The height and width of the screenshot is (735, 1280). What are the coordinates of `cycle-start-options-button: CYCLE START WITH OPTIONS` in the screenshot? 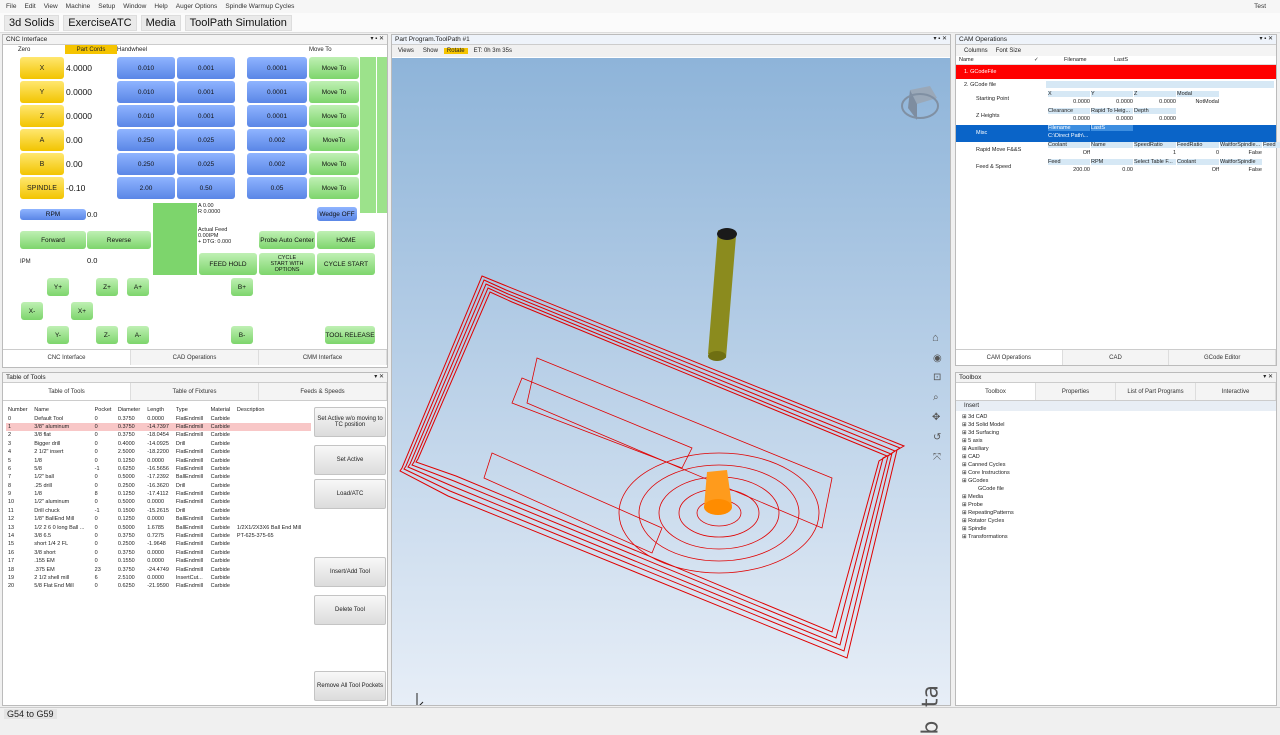 It's located at (287, 264).